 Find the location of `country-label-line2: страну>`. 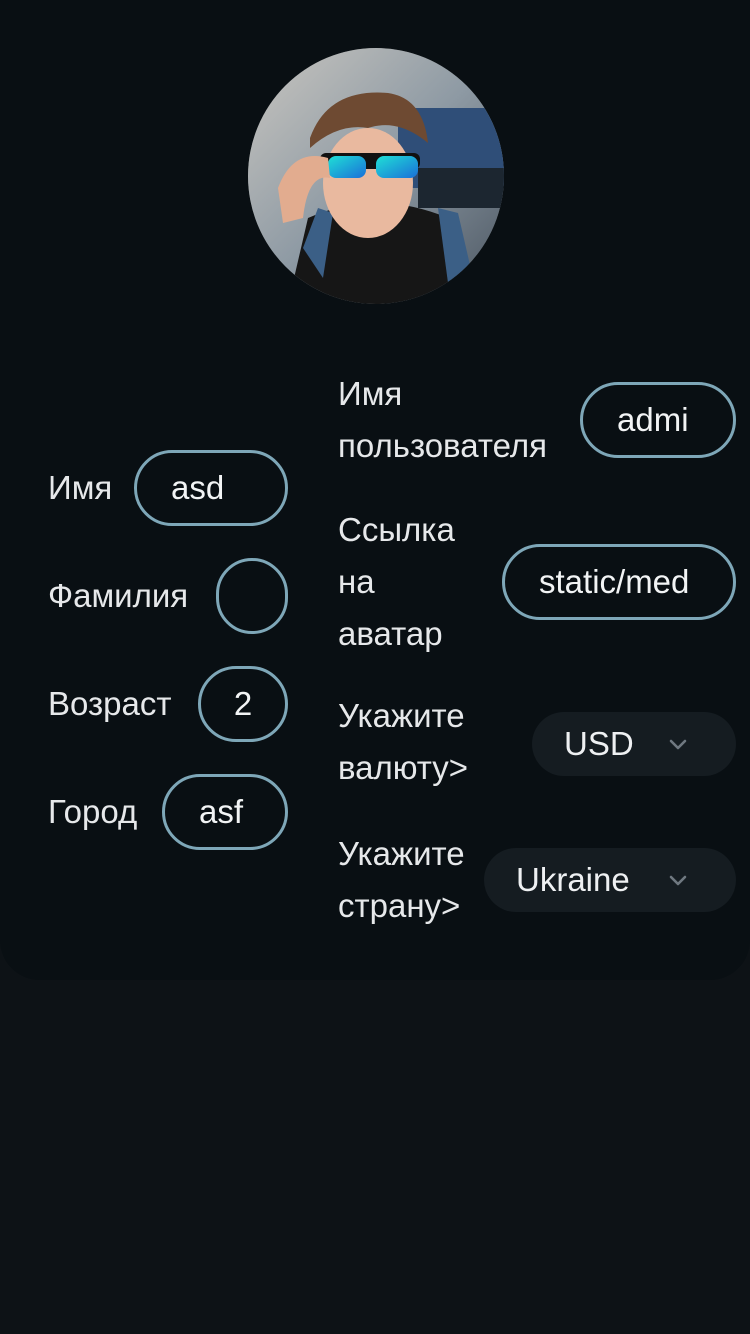

country-label-line2: страну> is located at coordinates (399, 905).